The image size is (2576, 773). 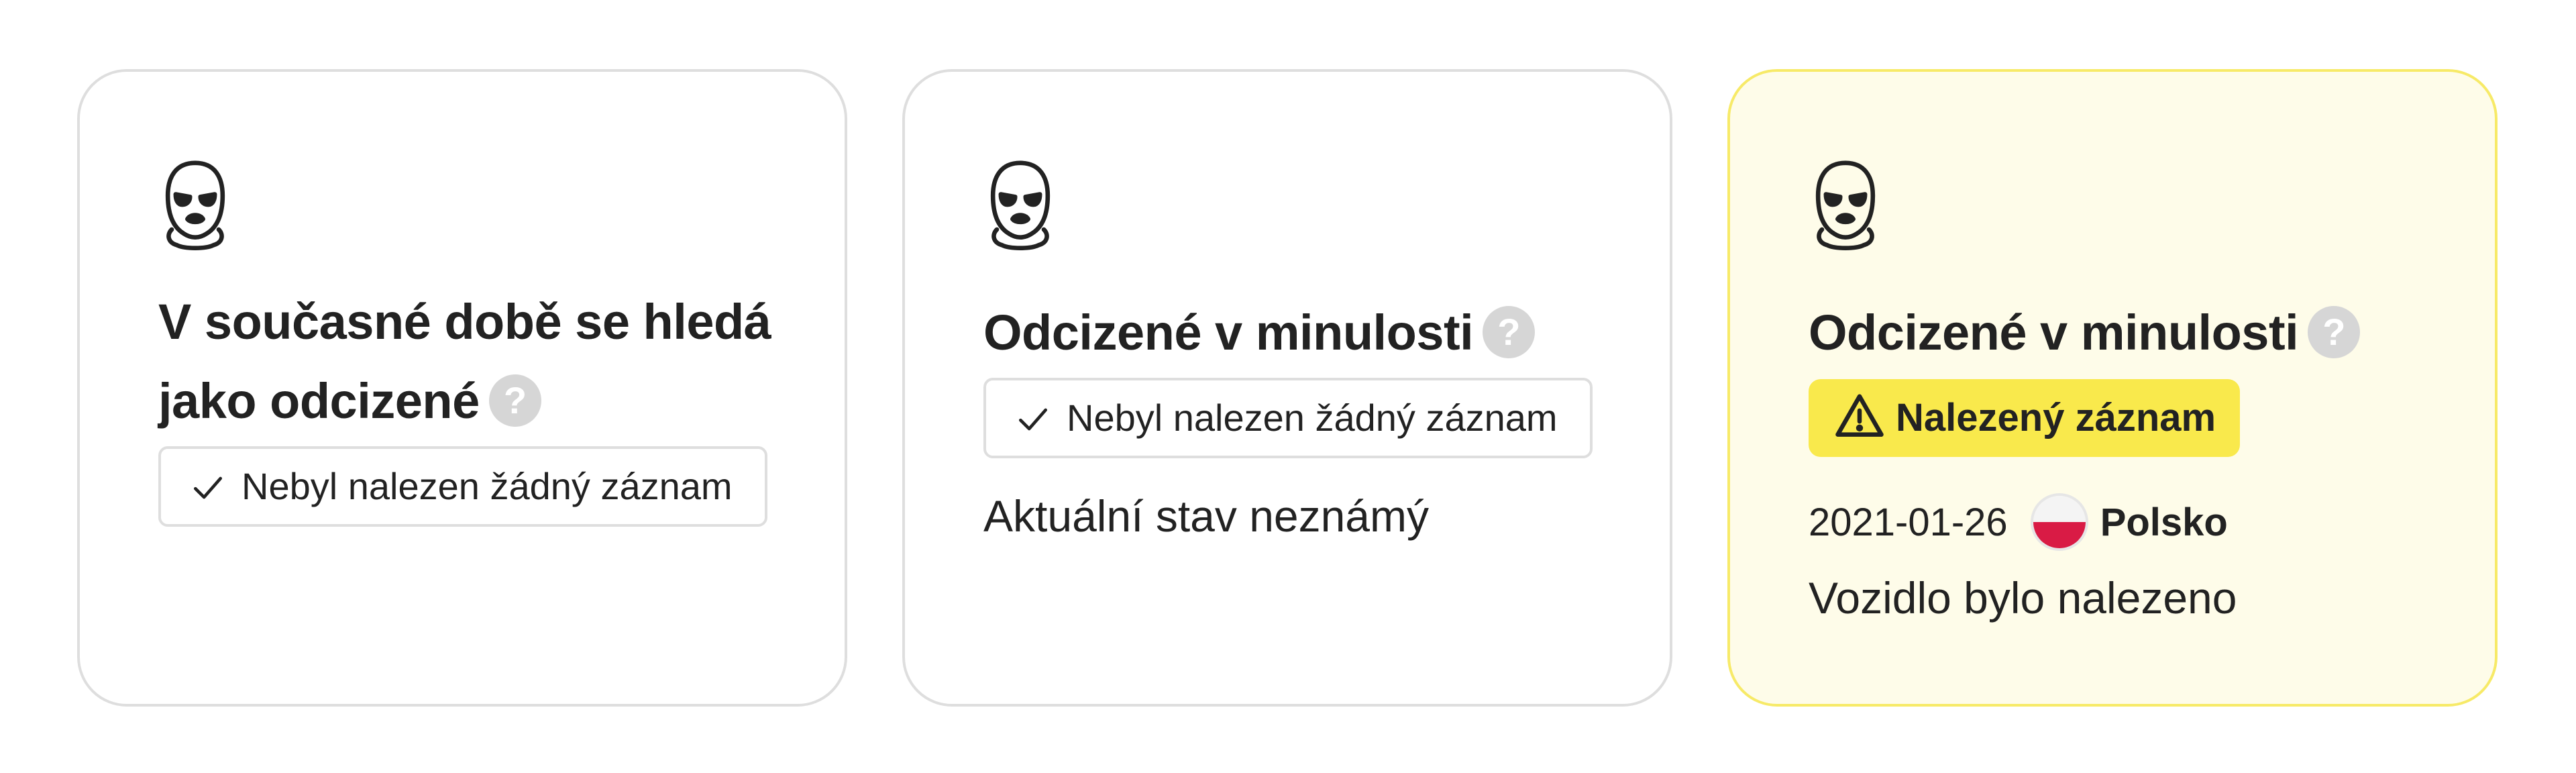 What do you see at coordinates (1859, 415) in the screenshot?
I see `warning-icon` at bounding box center [1859, 415].